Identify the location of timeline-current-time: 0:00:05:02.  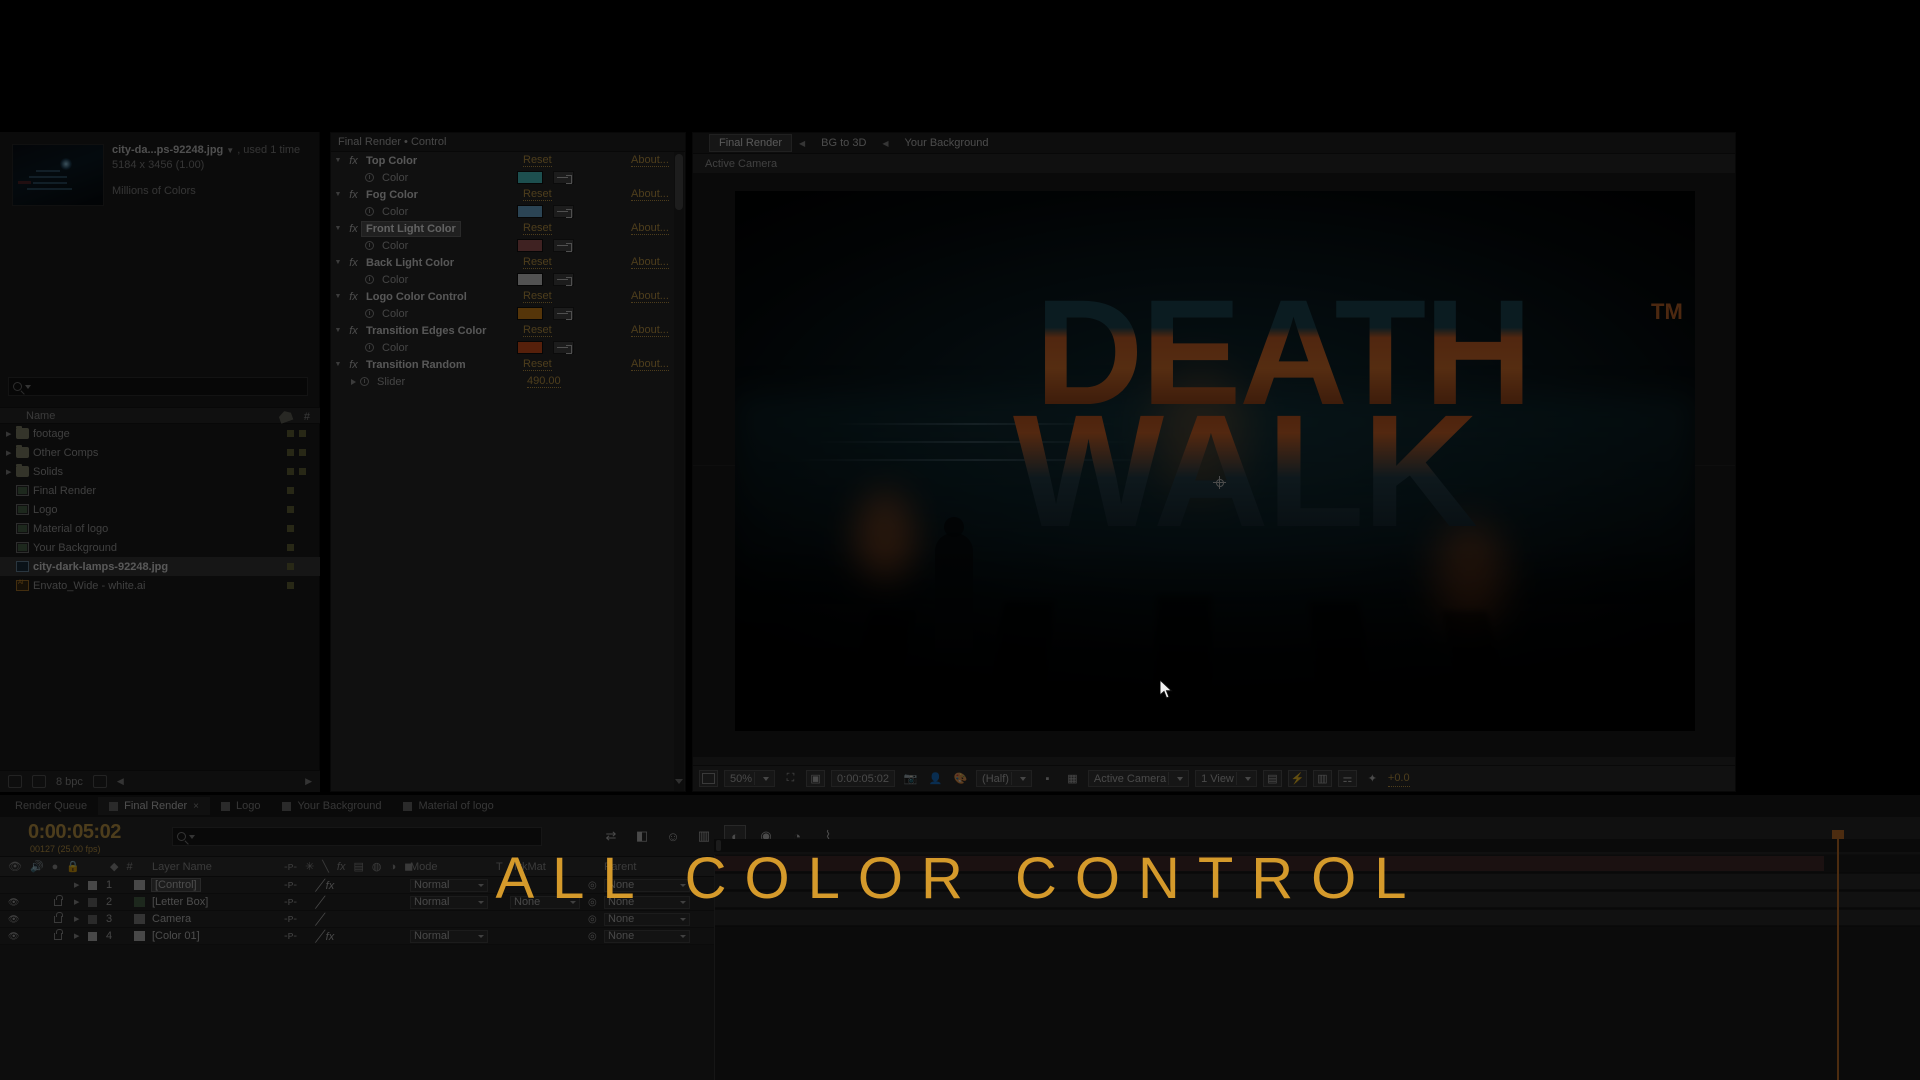
(74, 832).